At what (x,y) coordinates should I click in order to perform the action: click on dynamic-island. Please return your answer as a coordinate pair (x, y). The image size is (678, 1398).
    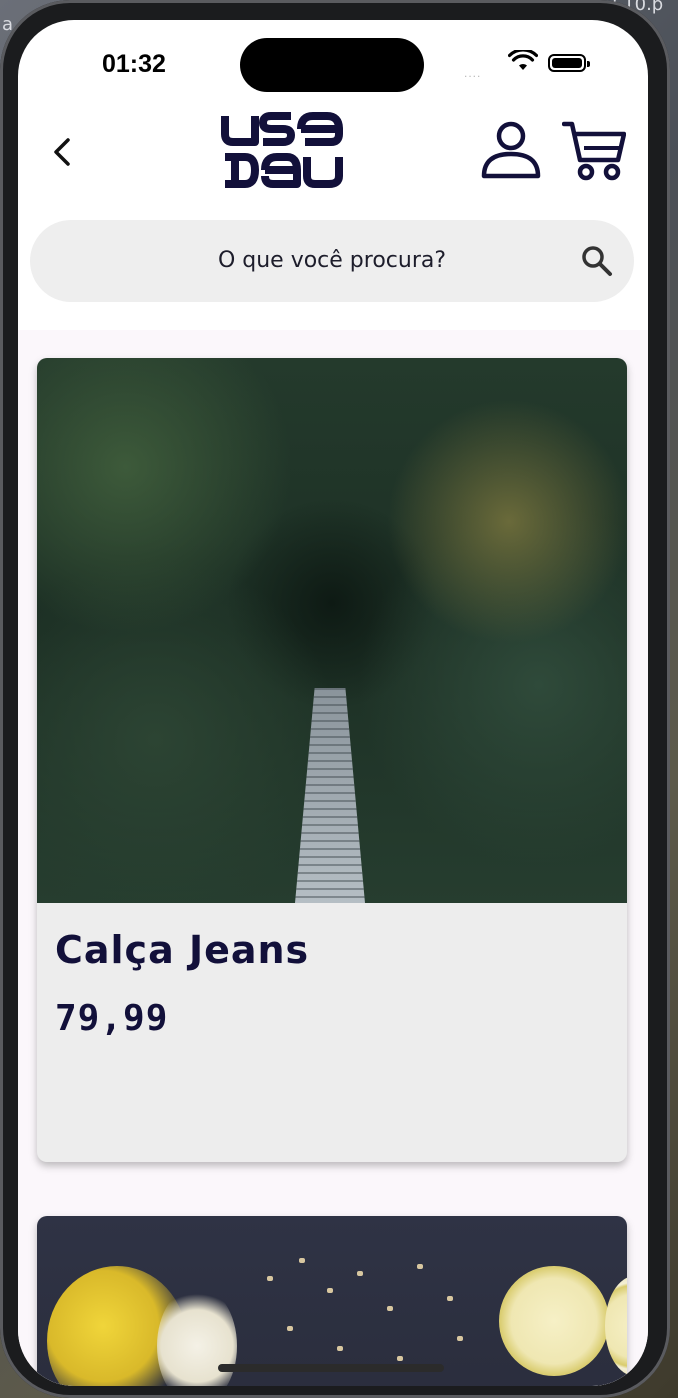
    Looking at the image, I should click on (332, 65).